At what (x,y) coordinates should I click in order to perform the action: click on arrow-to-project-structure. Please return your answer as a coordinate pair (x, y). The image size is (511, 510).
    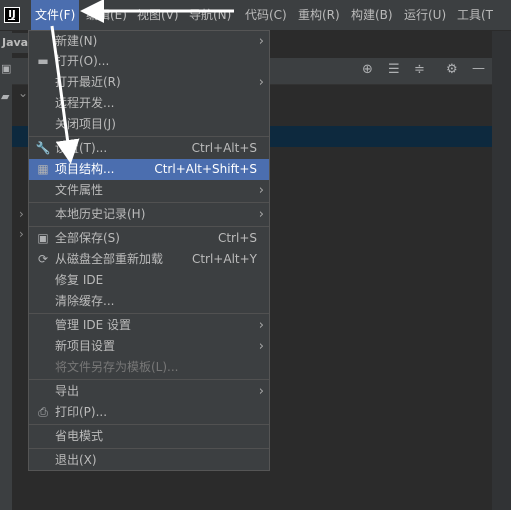
    Looking at the image, I should click on (65, 94).